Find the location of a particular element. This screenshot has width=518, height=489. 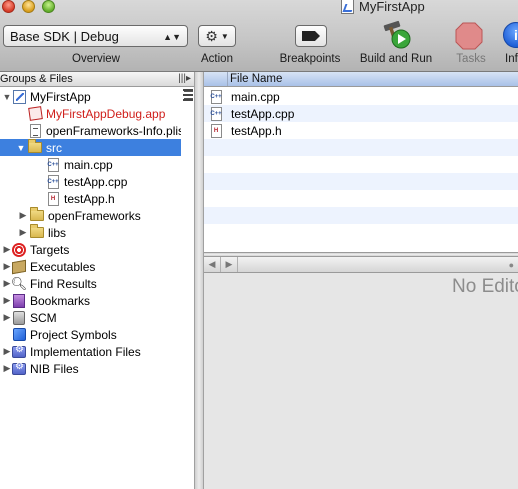

tree-item-testapp-cpp: C++ testApp.cpp is located at coordinates (90, 181).